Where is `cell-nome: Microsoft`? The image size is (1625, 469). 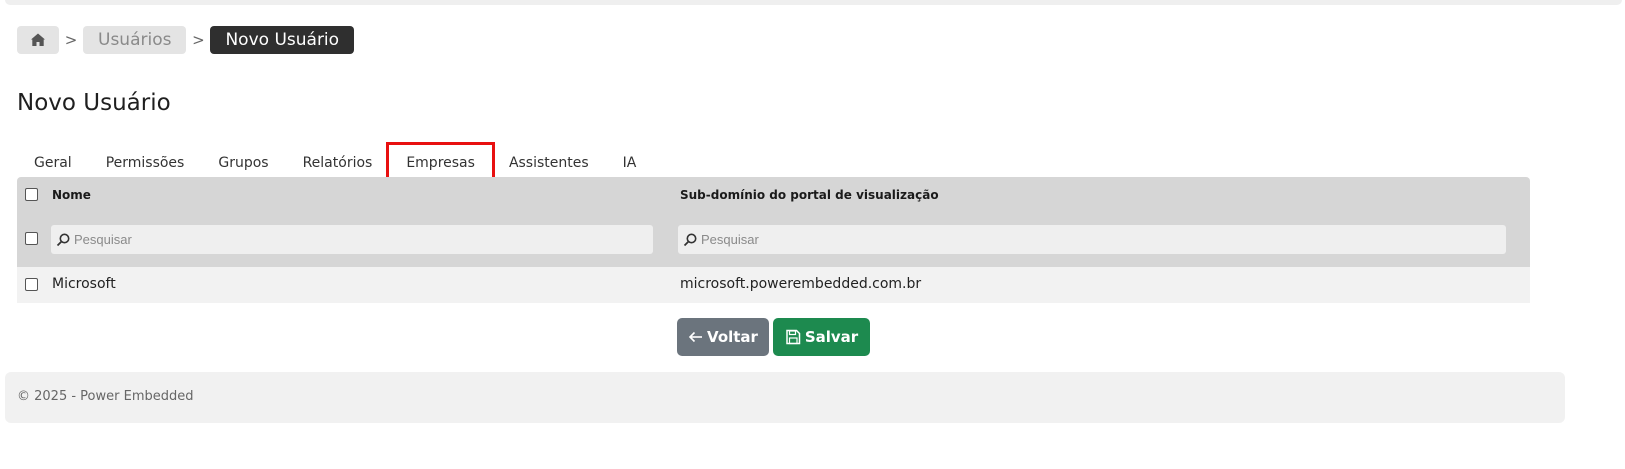 cell-nome: Microsoft is located at coordinates (84, 284).